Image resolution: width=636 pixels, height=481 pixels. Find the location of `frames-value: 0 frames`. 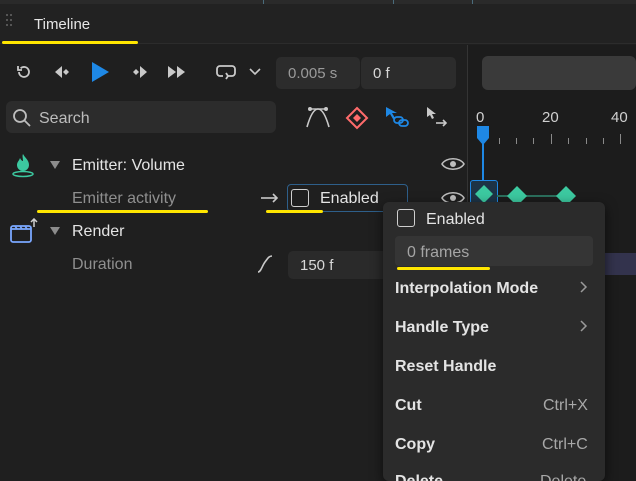

frames-value: 0 frames is located at coordinates (438, 252).